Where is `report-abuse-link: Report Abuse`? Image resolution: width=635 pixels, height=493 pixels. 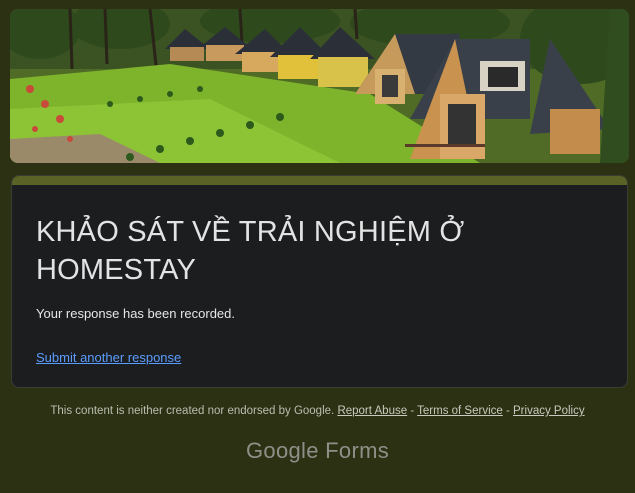
report-abuse-link: Report Abuse is located at coordinates (372, 411).